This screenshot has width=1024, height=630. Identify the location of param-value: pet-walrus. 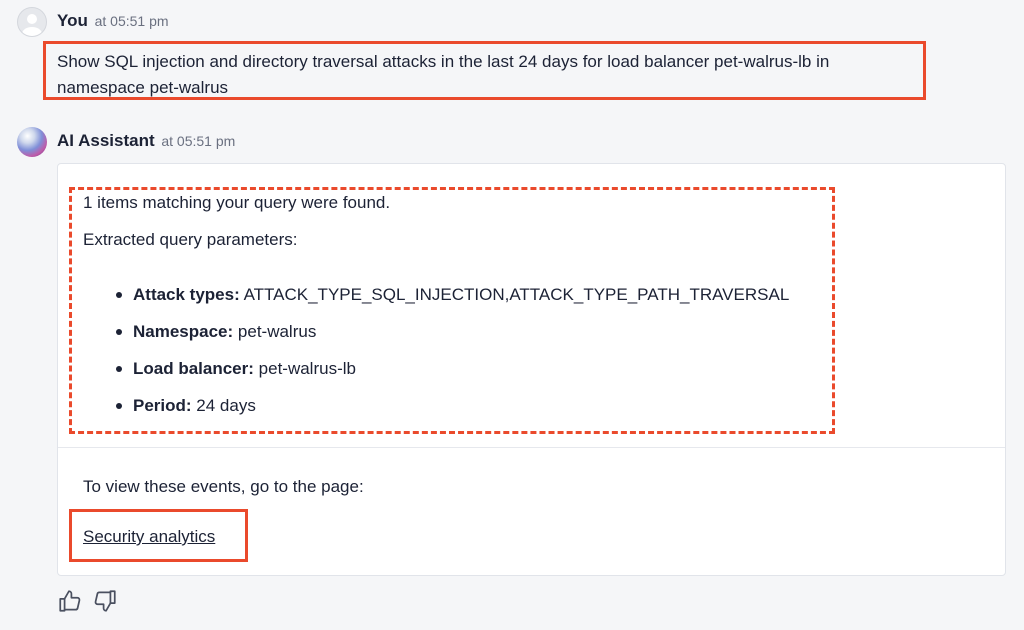
(277, 331).